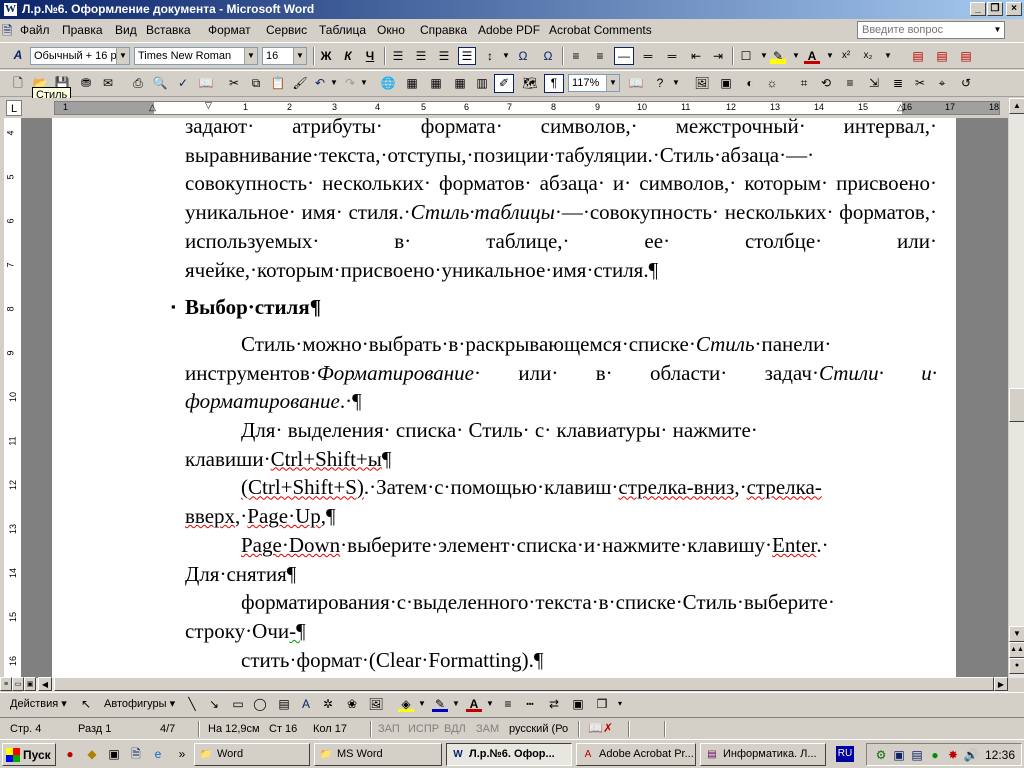 The width and height of the screenshot is (1024, 768). What do you see at coordinates (391, 30) in the screenshot?
I see `menu-window: Окно` at bounding box center [391, 30].